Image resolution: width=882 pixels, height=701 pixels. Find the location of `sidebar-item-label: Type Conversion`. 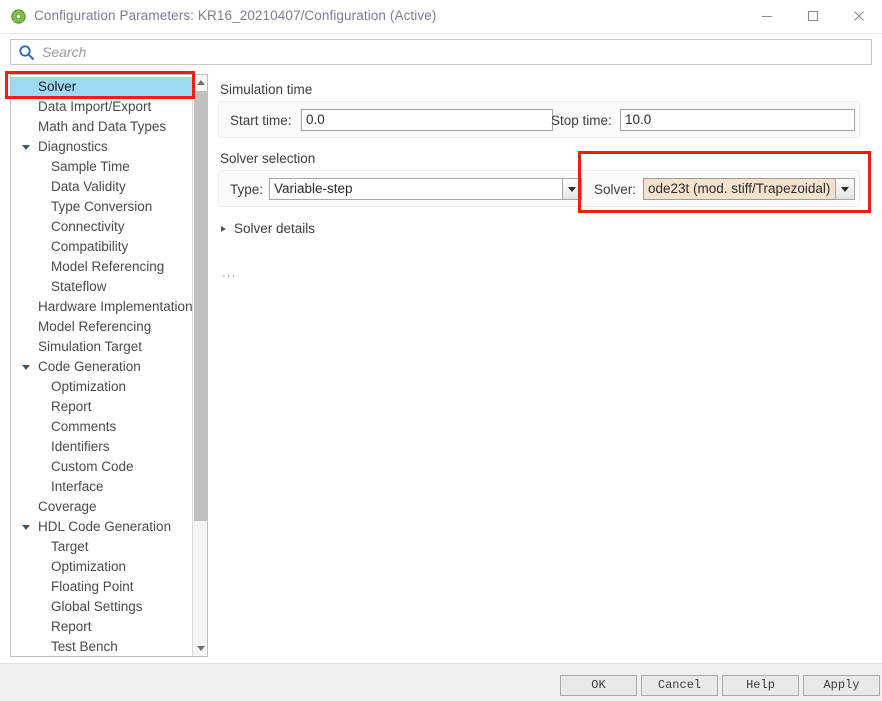

sidebar-item-label: Type Conversion is located at coordinates (102, 206).